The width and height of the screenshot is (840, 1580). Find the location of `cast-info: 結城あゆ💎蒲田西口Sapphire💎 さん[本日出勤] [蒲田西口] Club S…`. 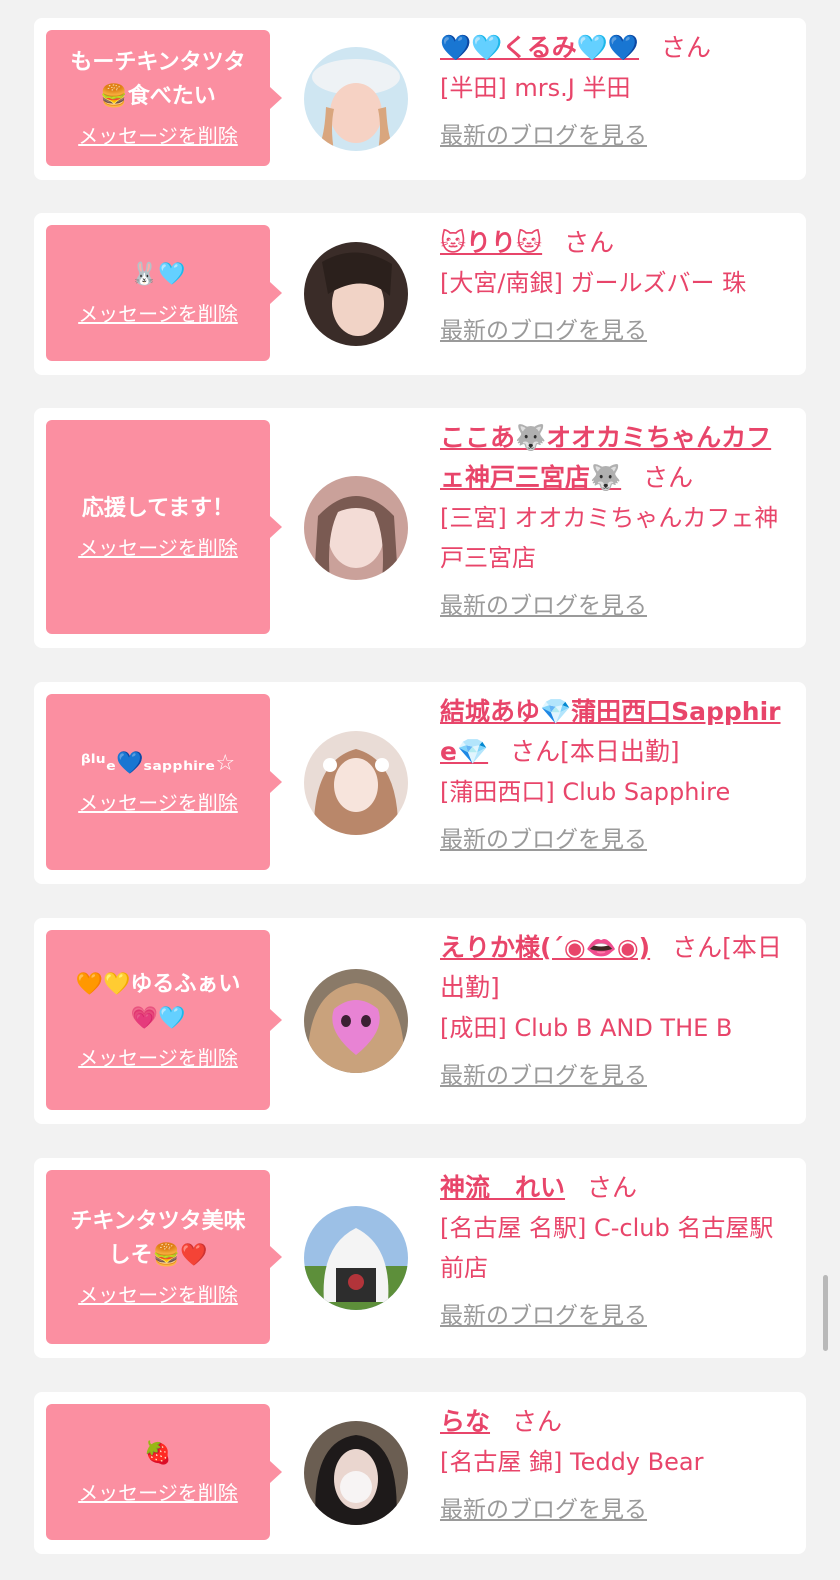

cast-info: 結城あゆ💎蒲田西口Sapphire💎 さん[本日出勤] [蒲田西口] Club S… is located at coordinates (616, 774).